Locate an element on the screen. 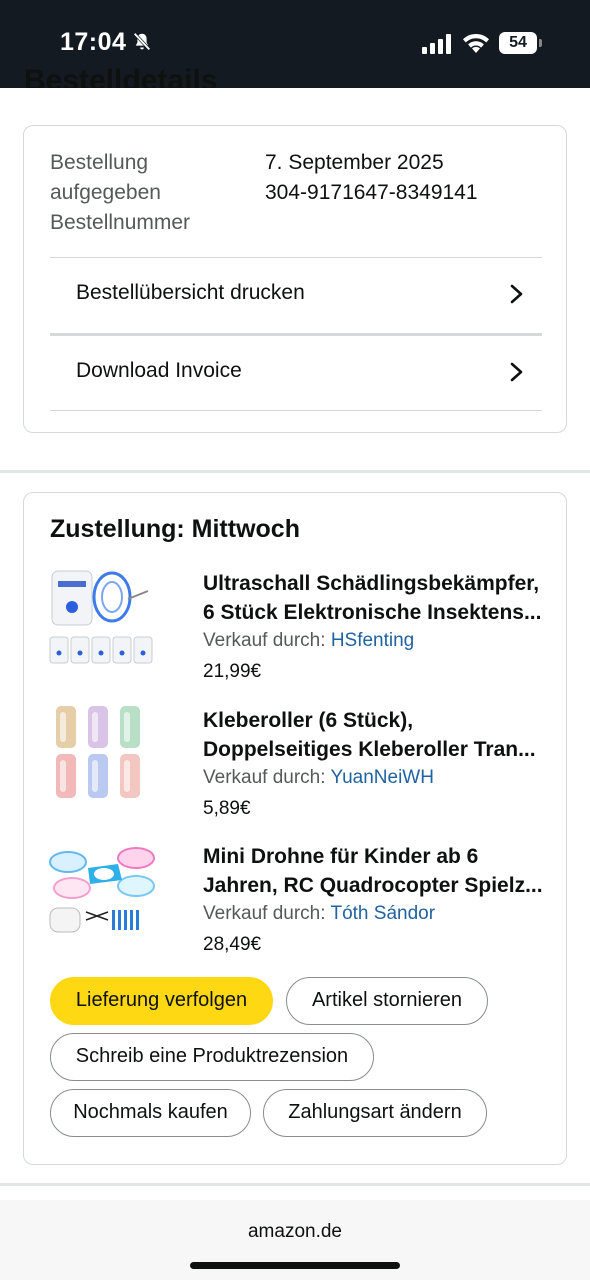 The image size is (590, 1280). page-title: Bestelldetails is located at coordinates (121, 76).